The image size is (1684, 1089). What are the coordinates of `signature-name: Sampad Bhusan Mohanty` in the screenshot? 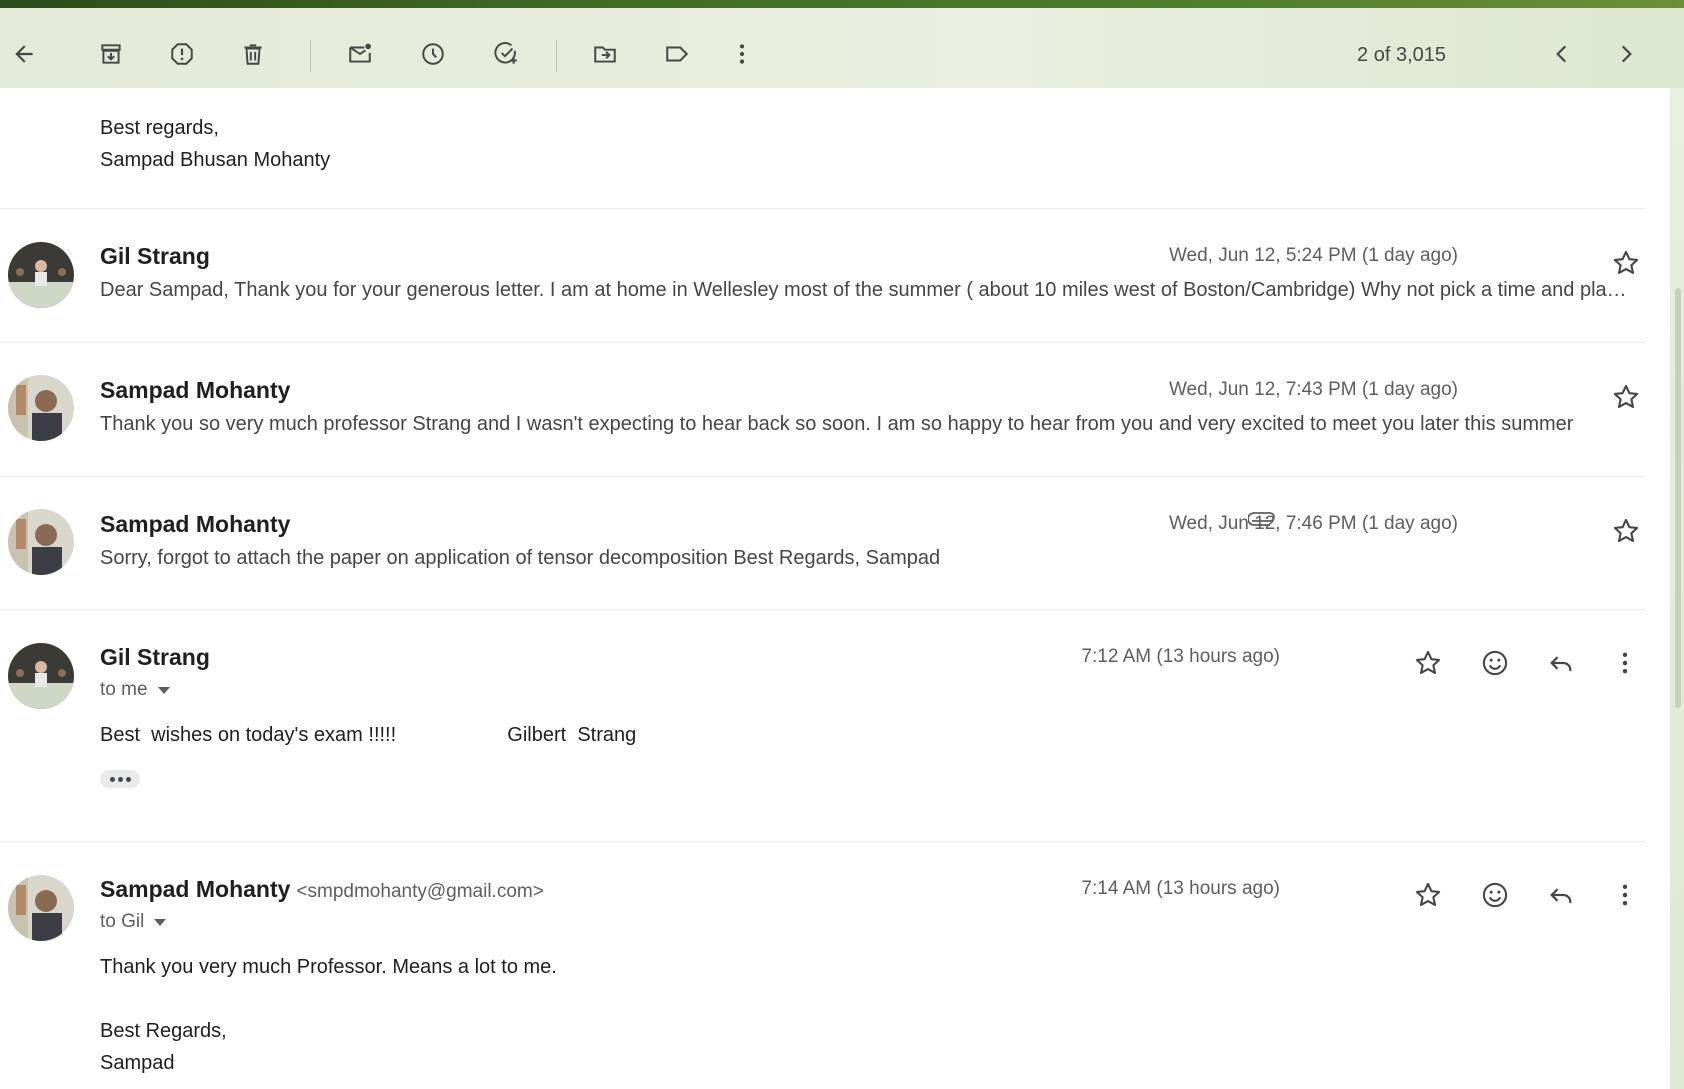 It's located at (215, 160).